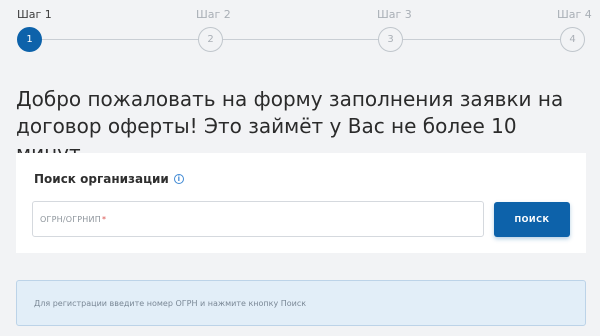 The image size is (600, 336). What do you see at coordinates (258, 219) in the screenshot?
I see `ogrn-input: ОГРН/ОГРНИП *` at bounding box center [258, 219].